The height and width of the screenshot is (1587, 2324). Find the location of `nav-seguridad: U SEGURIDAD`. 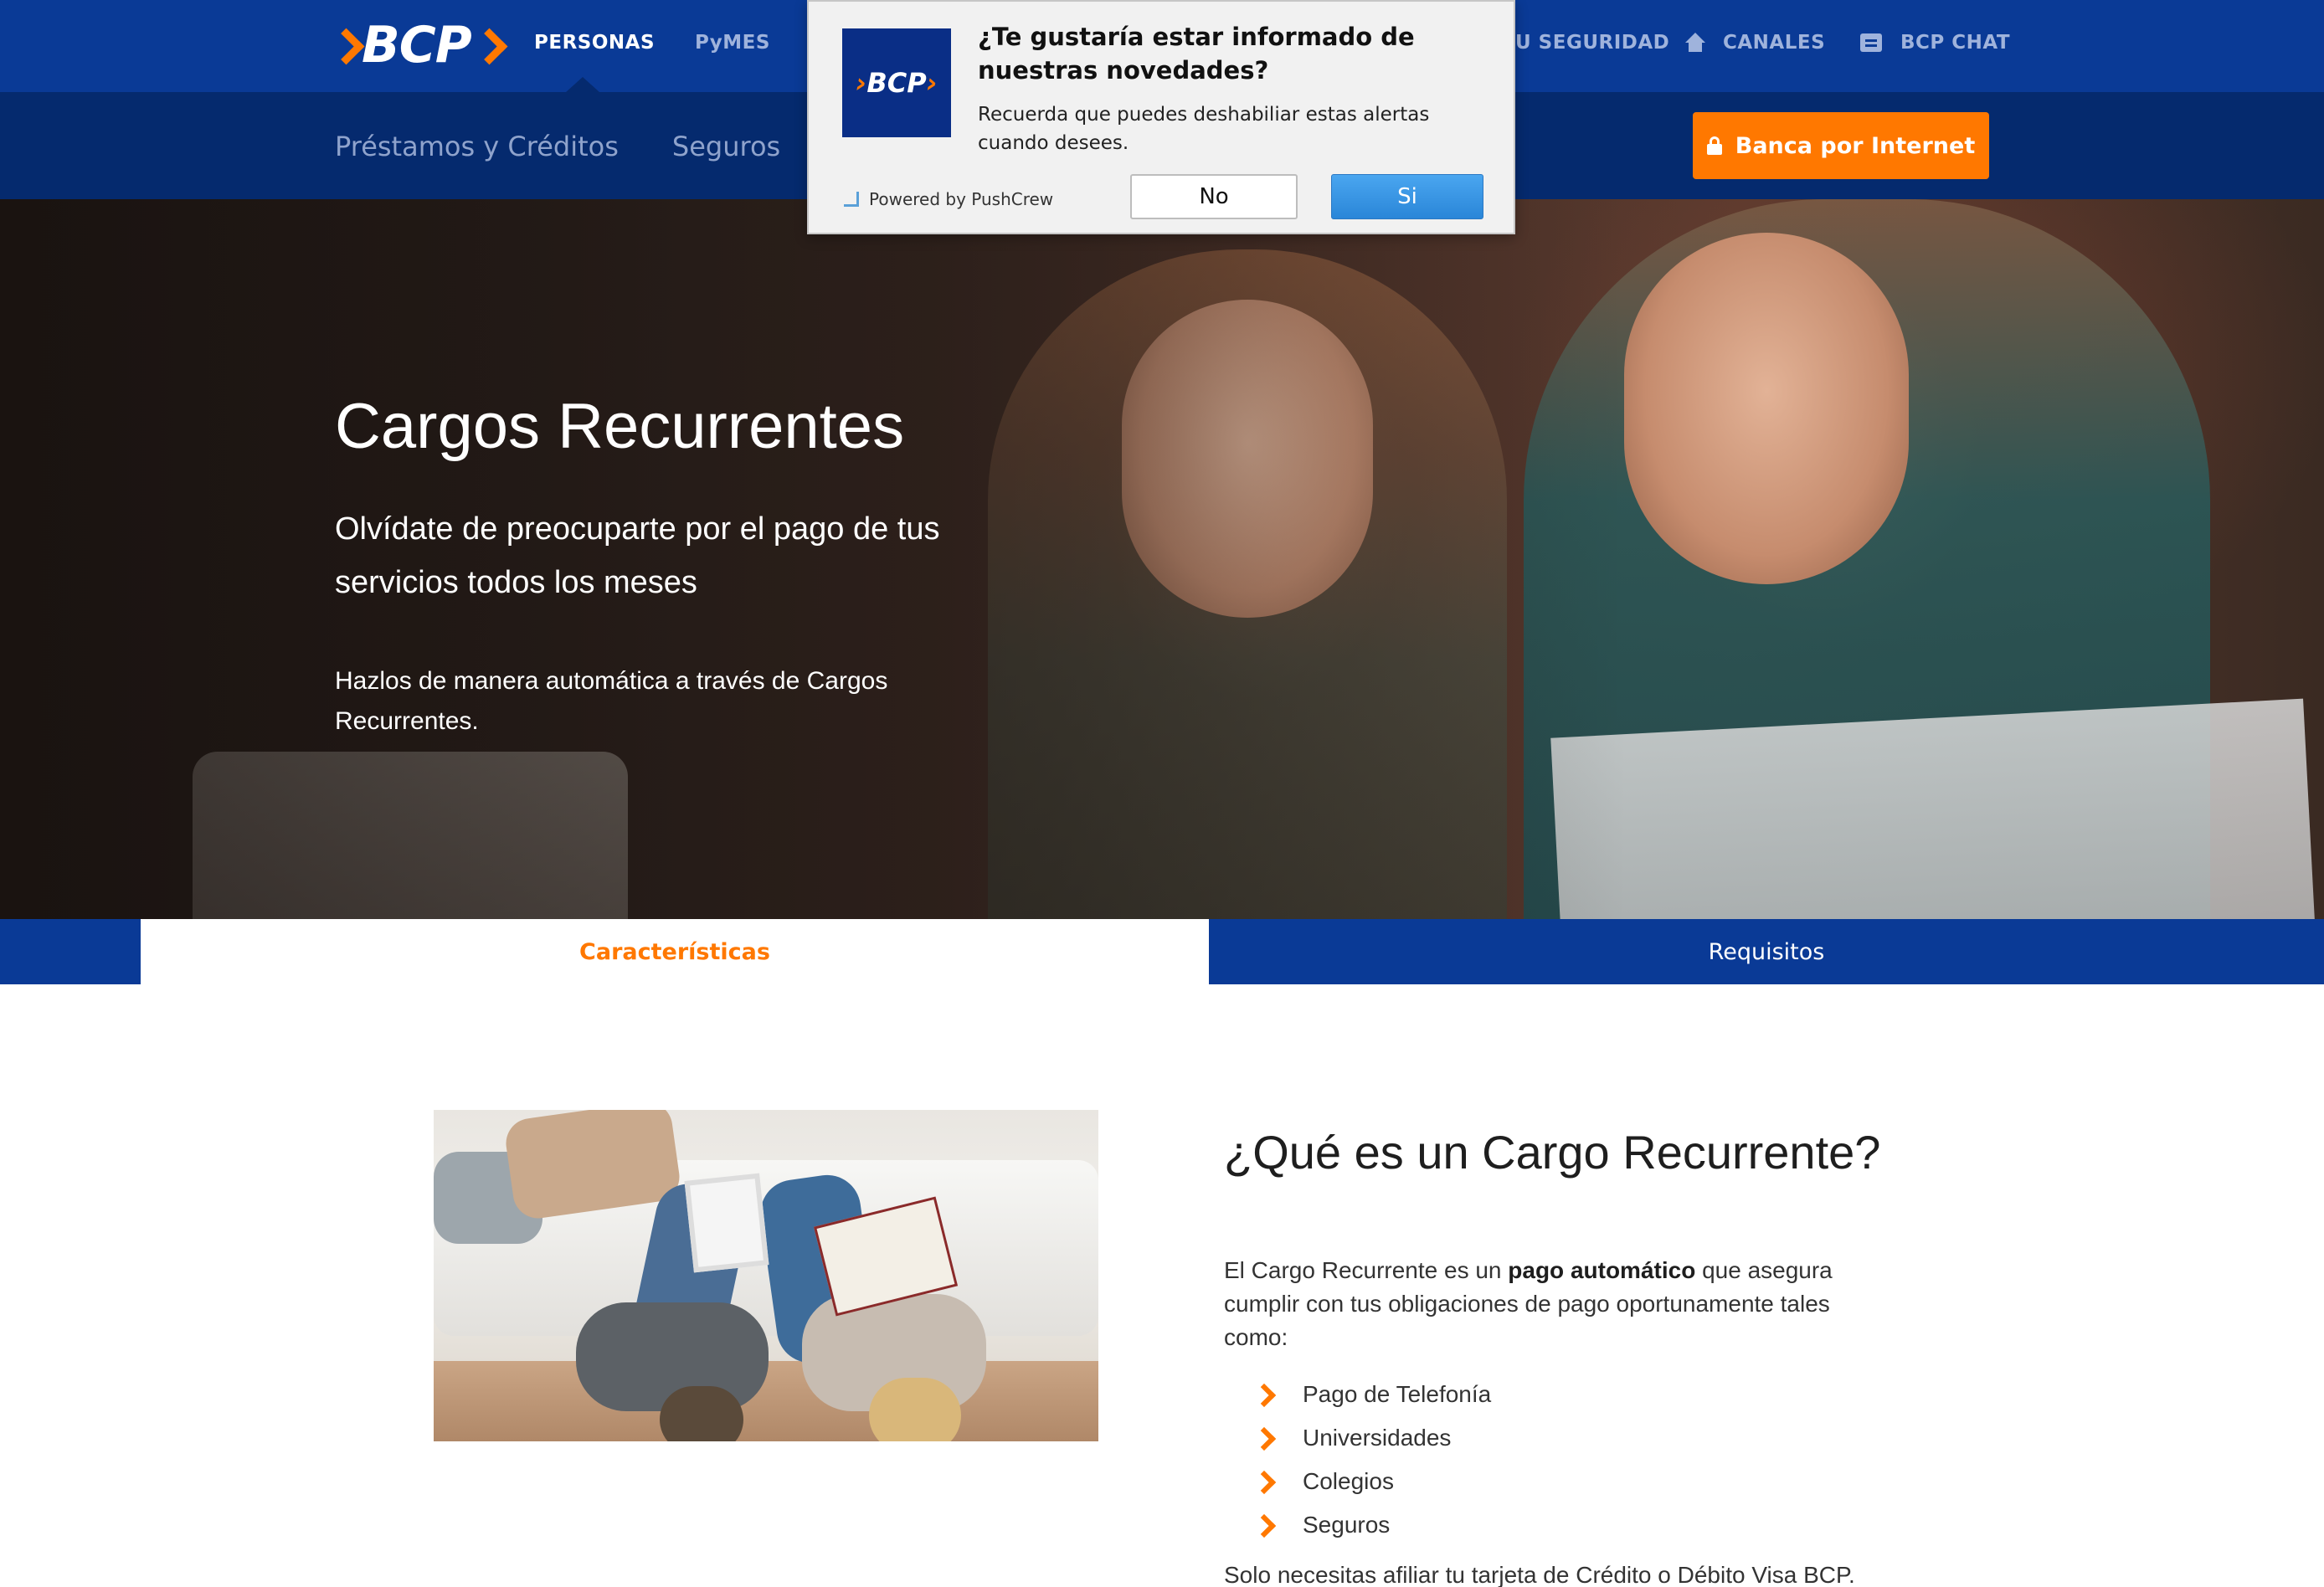

nav-seguridad: U SEGURIDAD is located at coordinates (1592, 43).